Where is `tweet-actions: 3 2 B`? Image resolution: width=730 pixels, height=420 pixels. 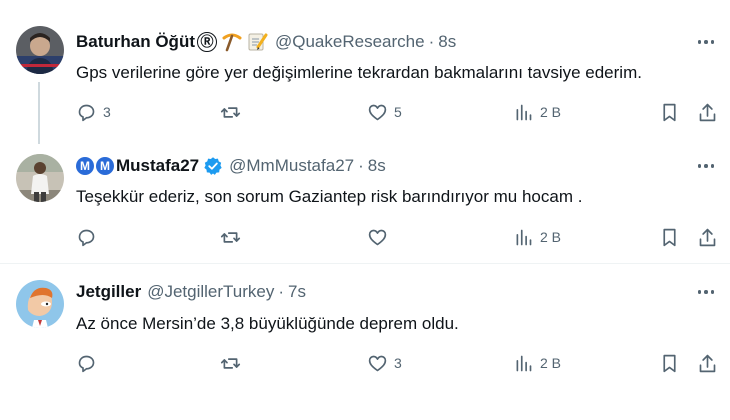 tweet-actions: 3 2 B is located at coordinates (397, 363).